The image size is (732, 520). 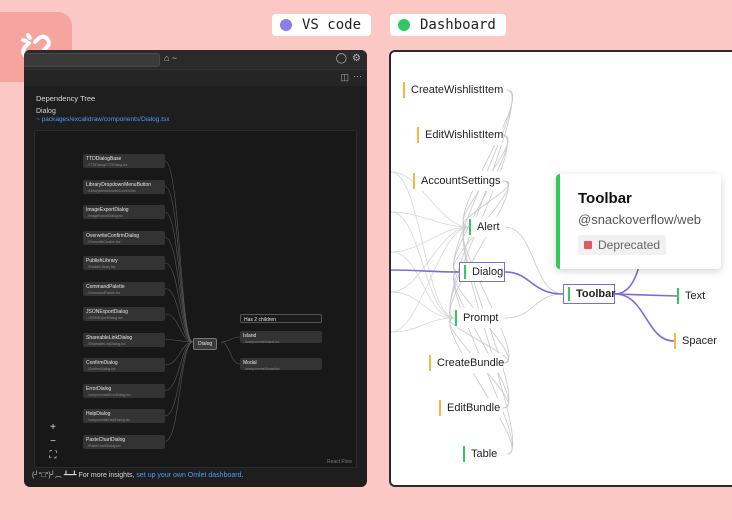 I want to click on flow-node-ttddialogbase: TTDDialogBase ../TTDDialog/TTDDialog.tsx, so click(x=124, y=161).